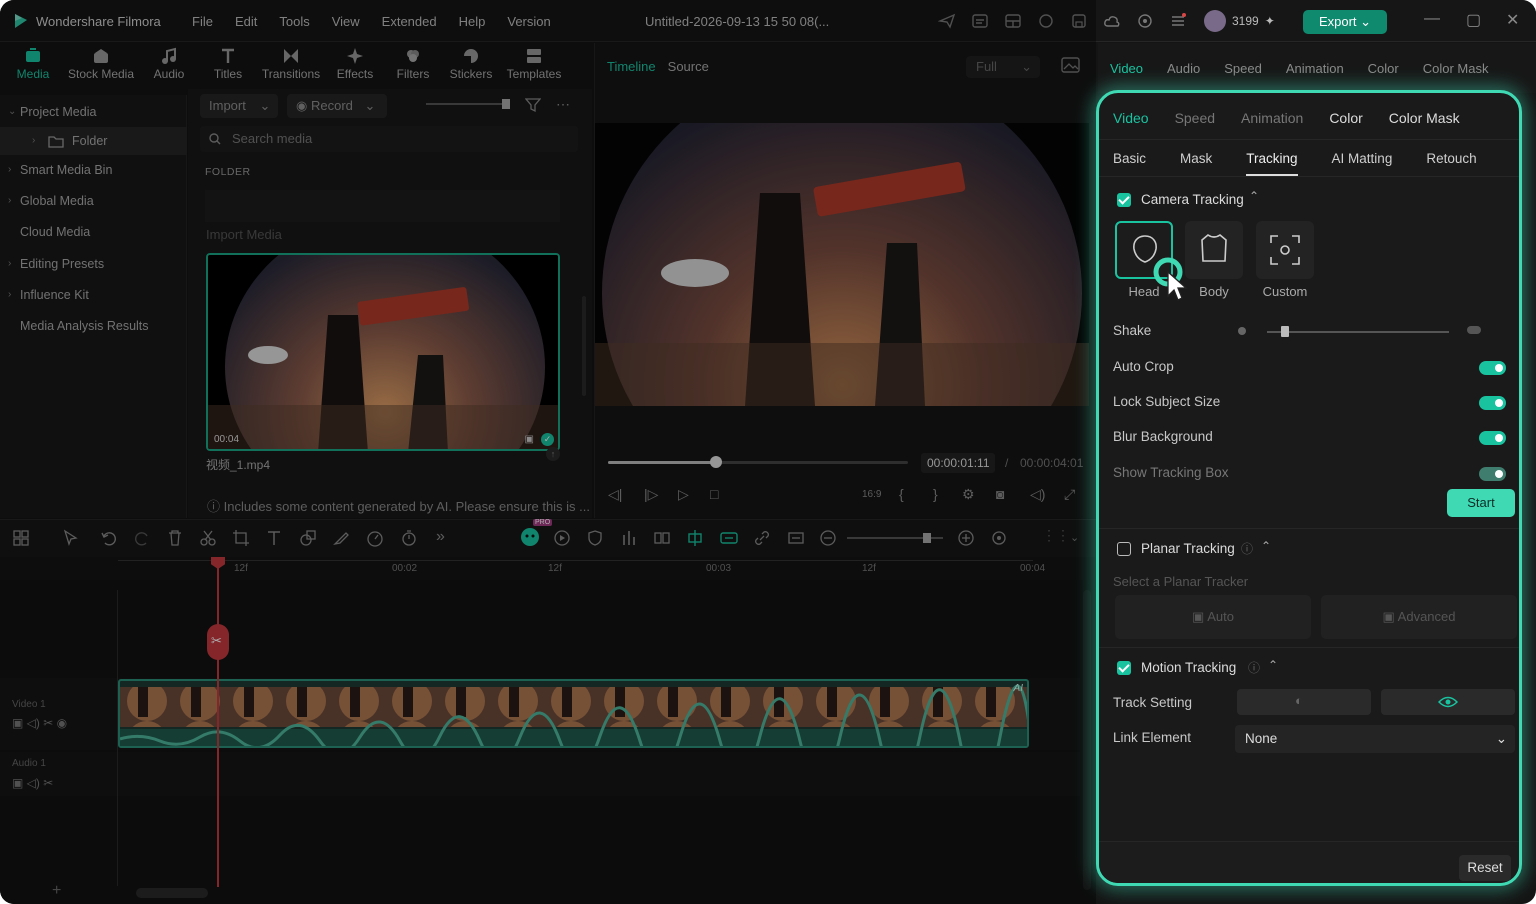 This screenshot has height=904, width=1536. What do you see at coordinates (1056, 535) in the screenshot?
I see `grid-dots-icon: ⋮⋮` at bounding box center [1056, 535].